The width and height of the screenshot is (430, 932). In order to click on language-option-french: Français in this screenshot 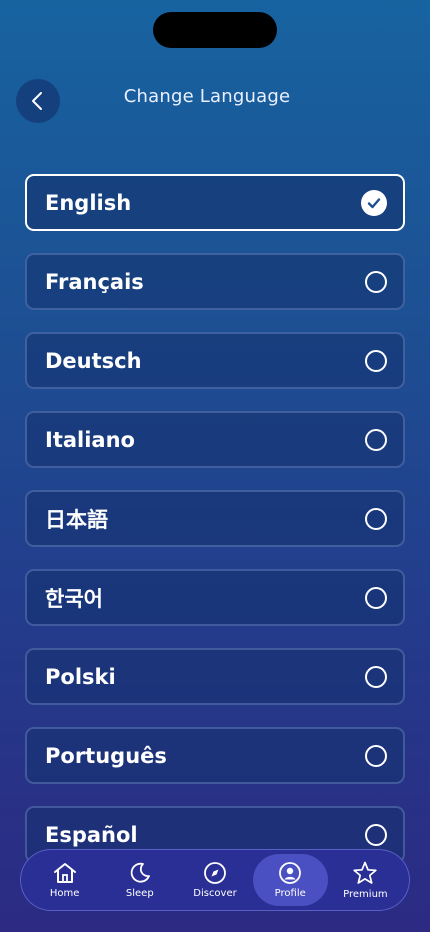, I will do `click(215, 281)`.